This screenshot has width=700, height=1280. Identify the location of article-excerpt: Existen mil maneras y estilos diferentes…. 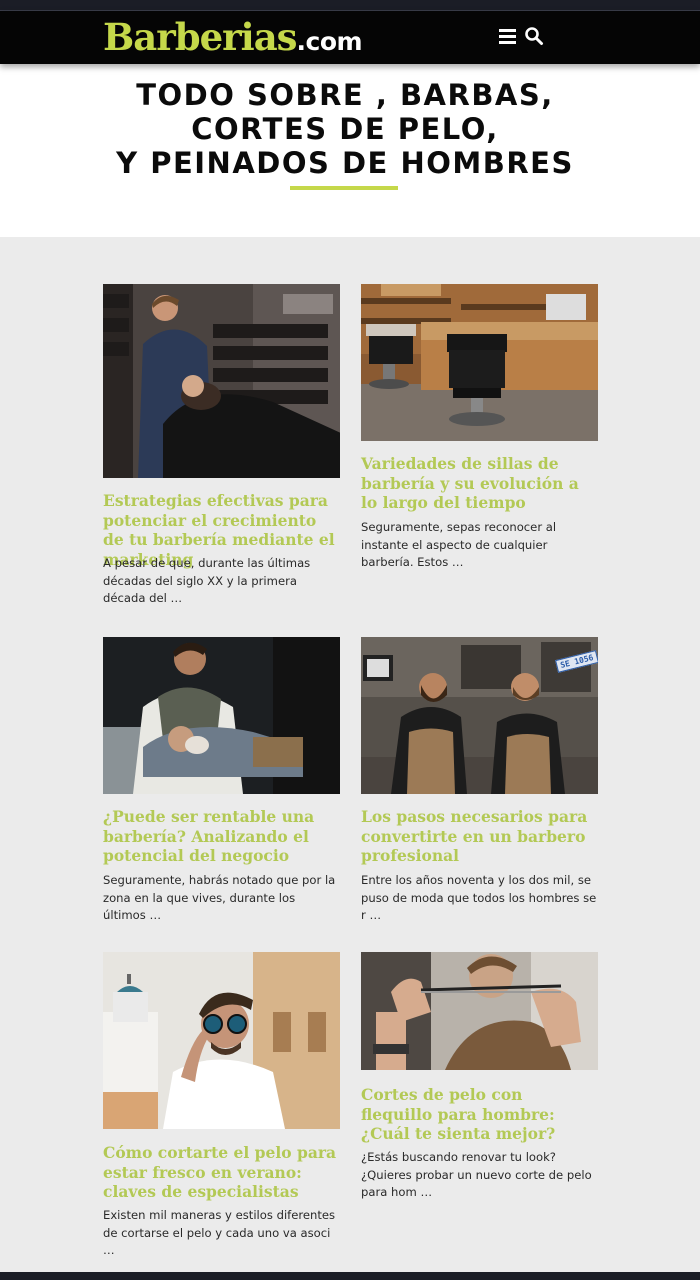
(219, 1232).